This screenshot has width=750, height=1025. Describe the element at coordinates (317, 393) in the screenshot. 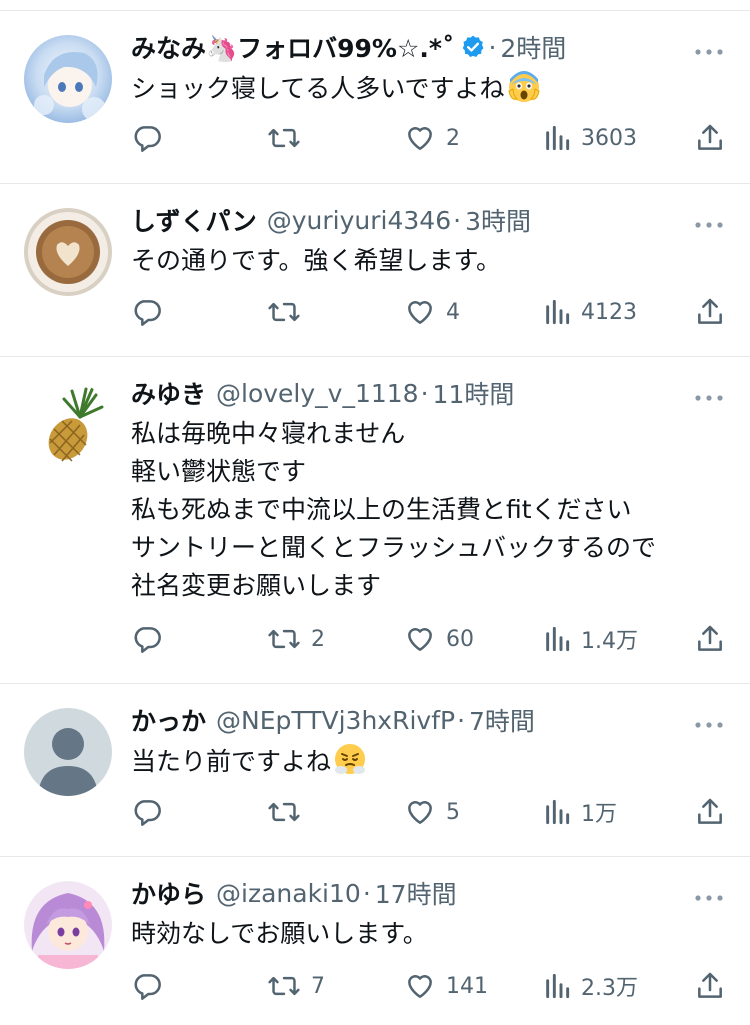

I see `user-handle: @lovely_v_1118` at that location.